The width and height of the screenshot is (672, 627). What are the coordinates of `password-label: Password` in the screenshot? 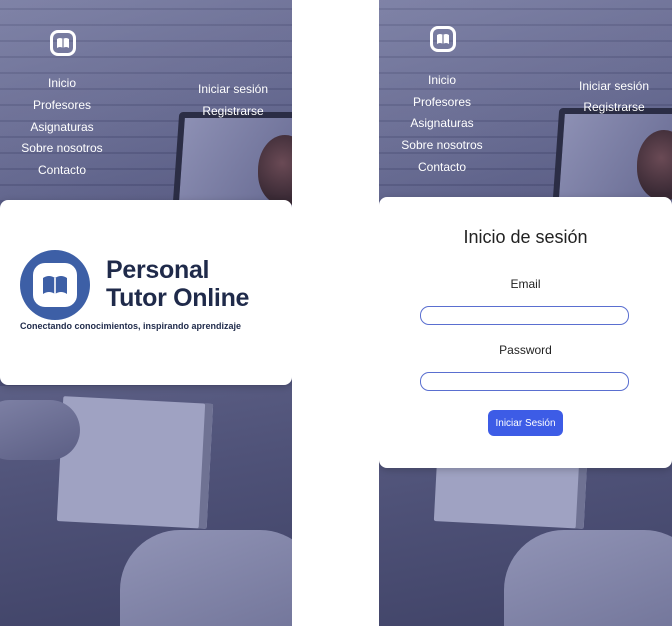 It's located at (525, 350).